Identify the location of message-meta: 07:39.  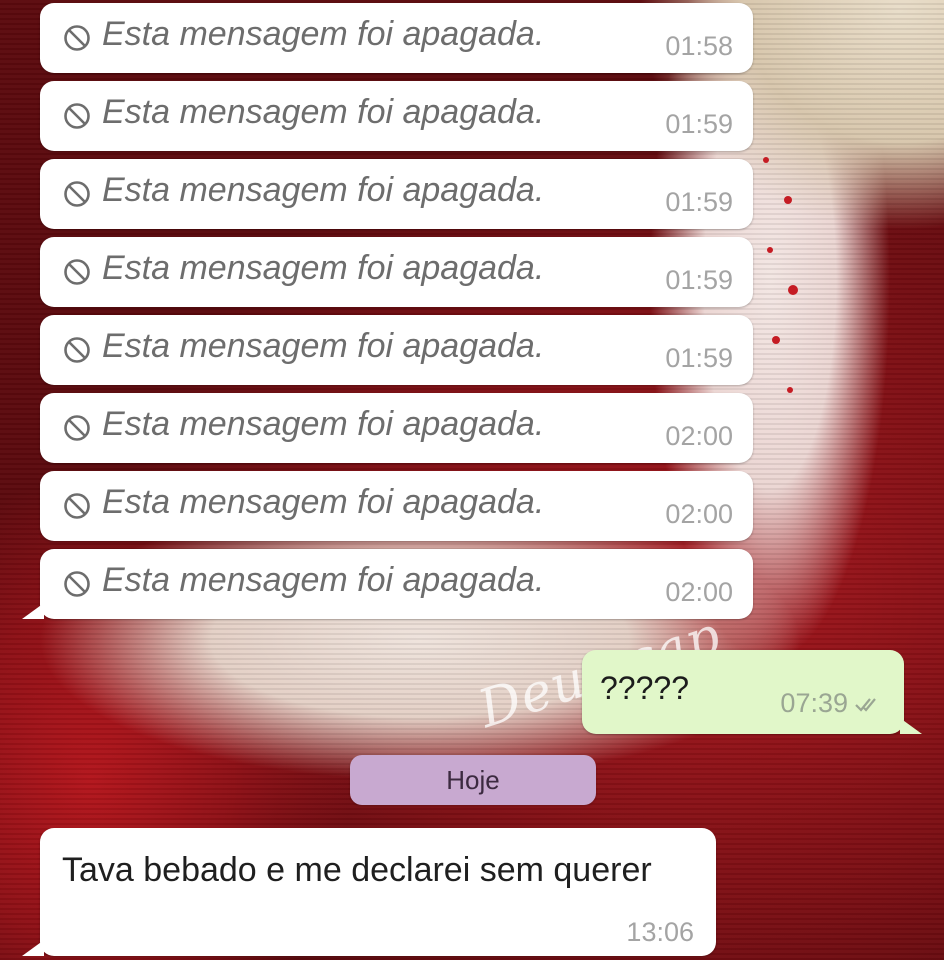
(832, 703).